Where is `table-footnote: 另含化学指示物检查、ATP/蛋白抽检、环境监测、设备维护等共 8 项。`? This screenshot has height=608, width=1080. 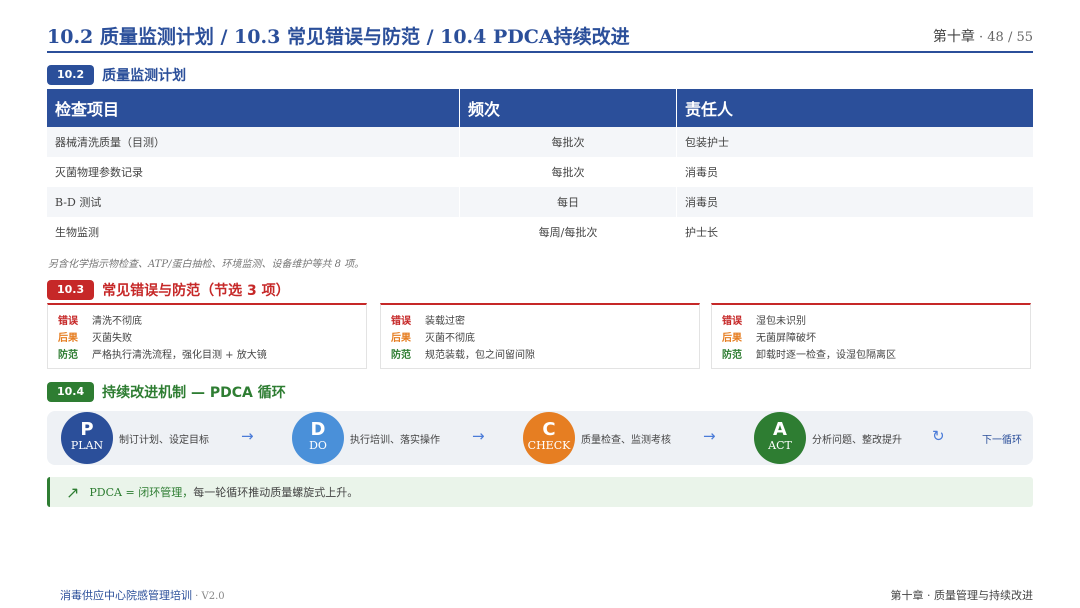
table-footnote: 另含化学指示物检查、ATP/蛋白抽检、环境监测、设备维护等共 8 项。 is located at coordinates (206, 264).